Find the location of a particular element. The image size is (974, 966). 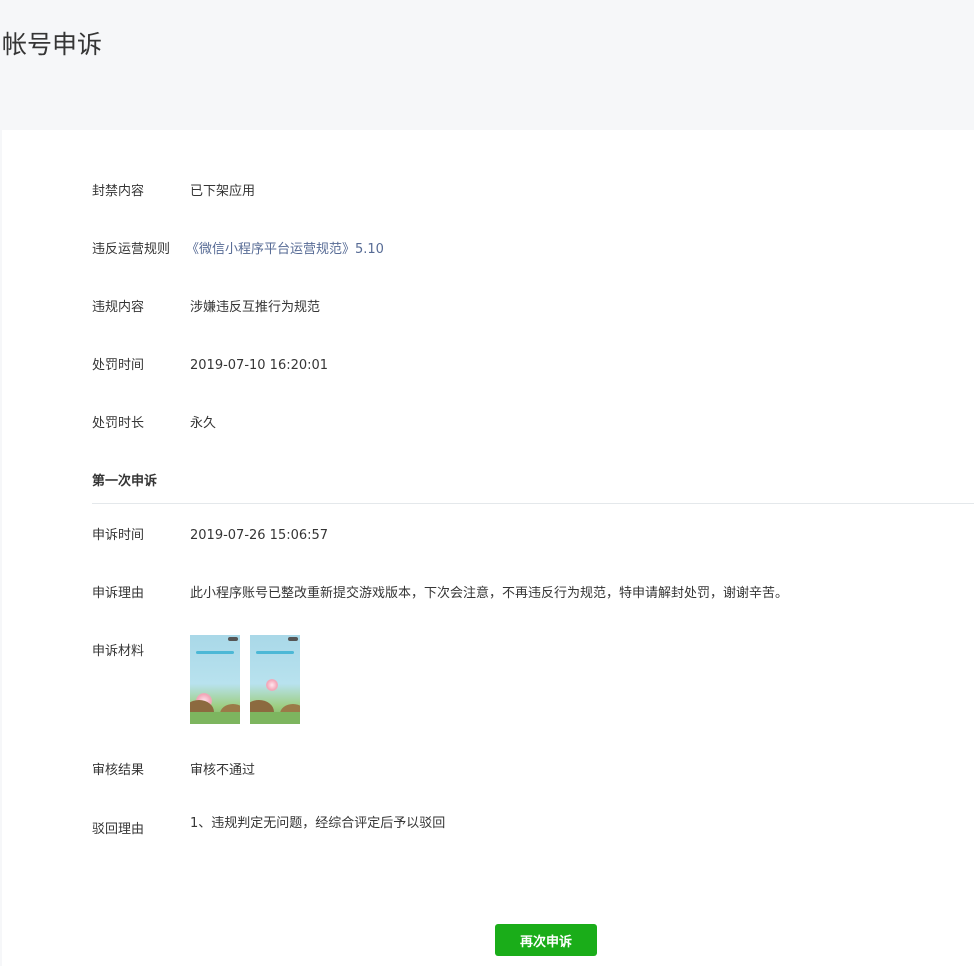

ban-content-label: 封禁内容 is located at coordinates (118, 191).